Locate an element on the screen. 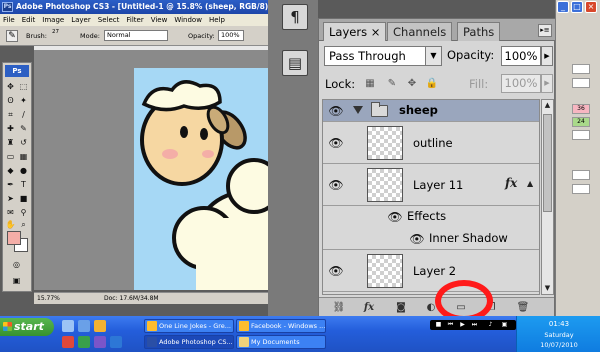 The height and width of the screenshot is (352, 600). effect-row-inner-shadow: 👁 Inner Shadow is located at coordinates (431, 239).